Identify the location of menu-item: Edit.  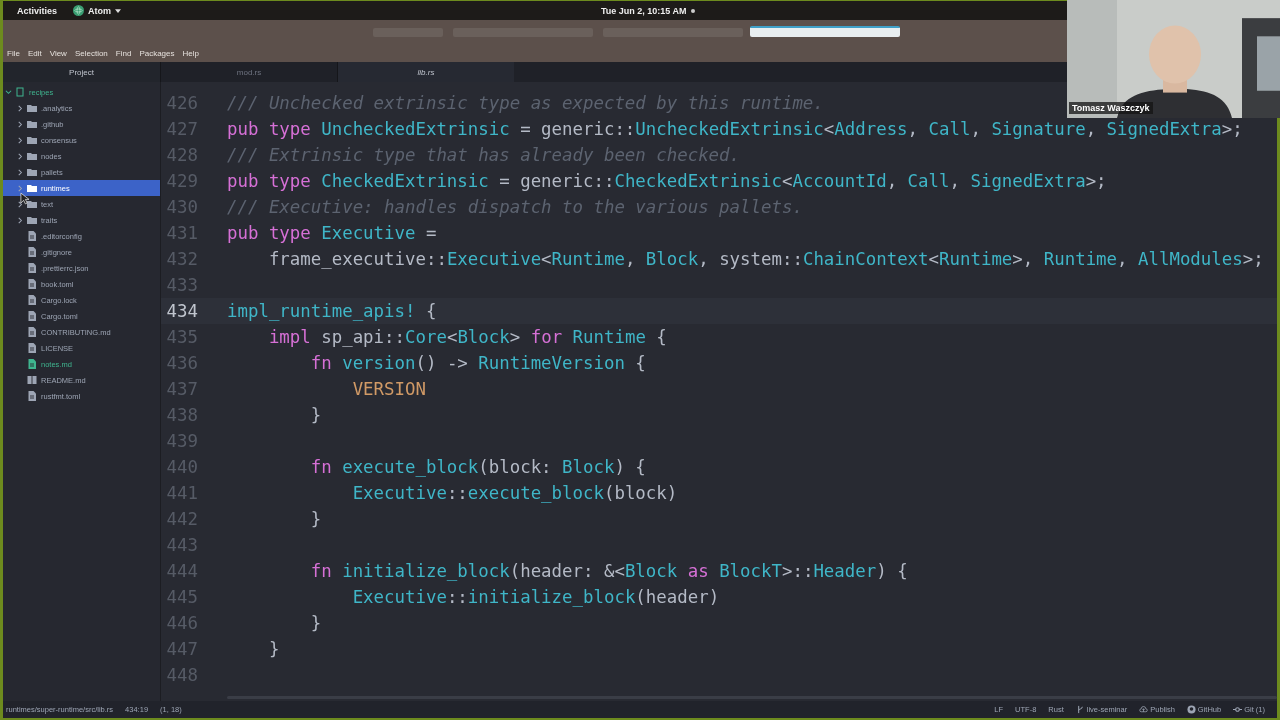
(34, 53).